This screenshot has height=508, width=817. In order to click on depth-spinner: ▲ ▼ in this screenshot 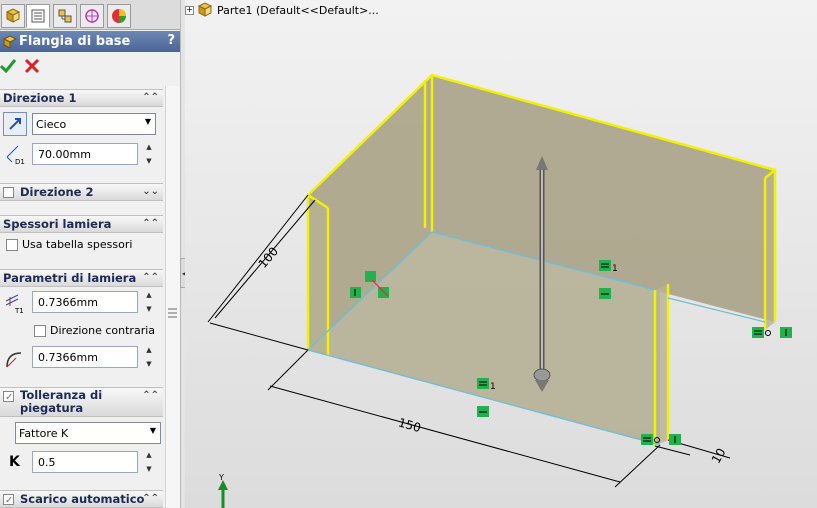, I will do `click(149, 154)`.